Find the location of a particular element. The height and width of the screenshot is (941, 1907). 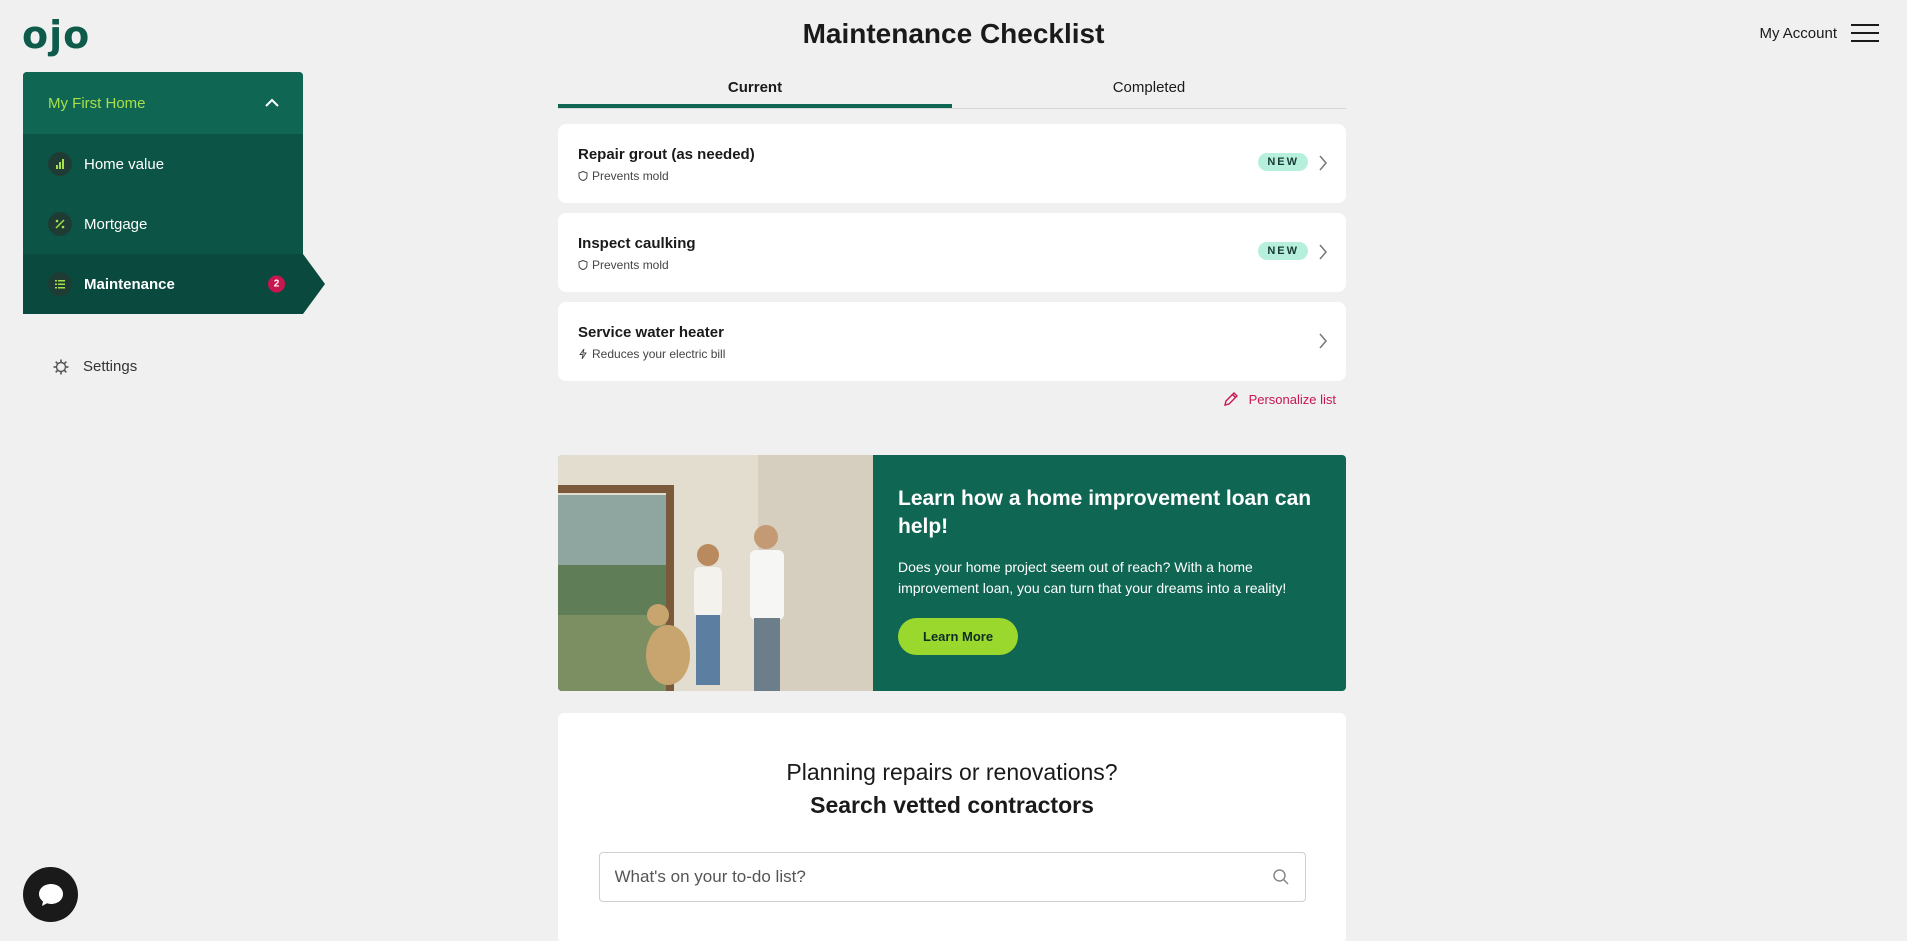

sidebar-item-label: Home value is located at coordinates (124, 164).